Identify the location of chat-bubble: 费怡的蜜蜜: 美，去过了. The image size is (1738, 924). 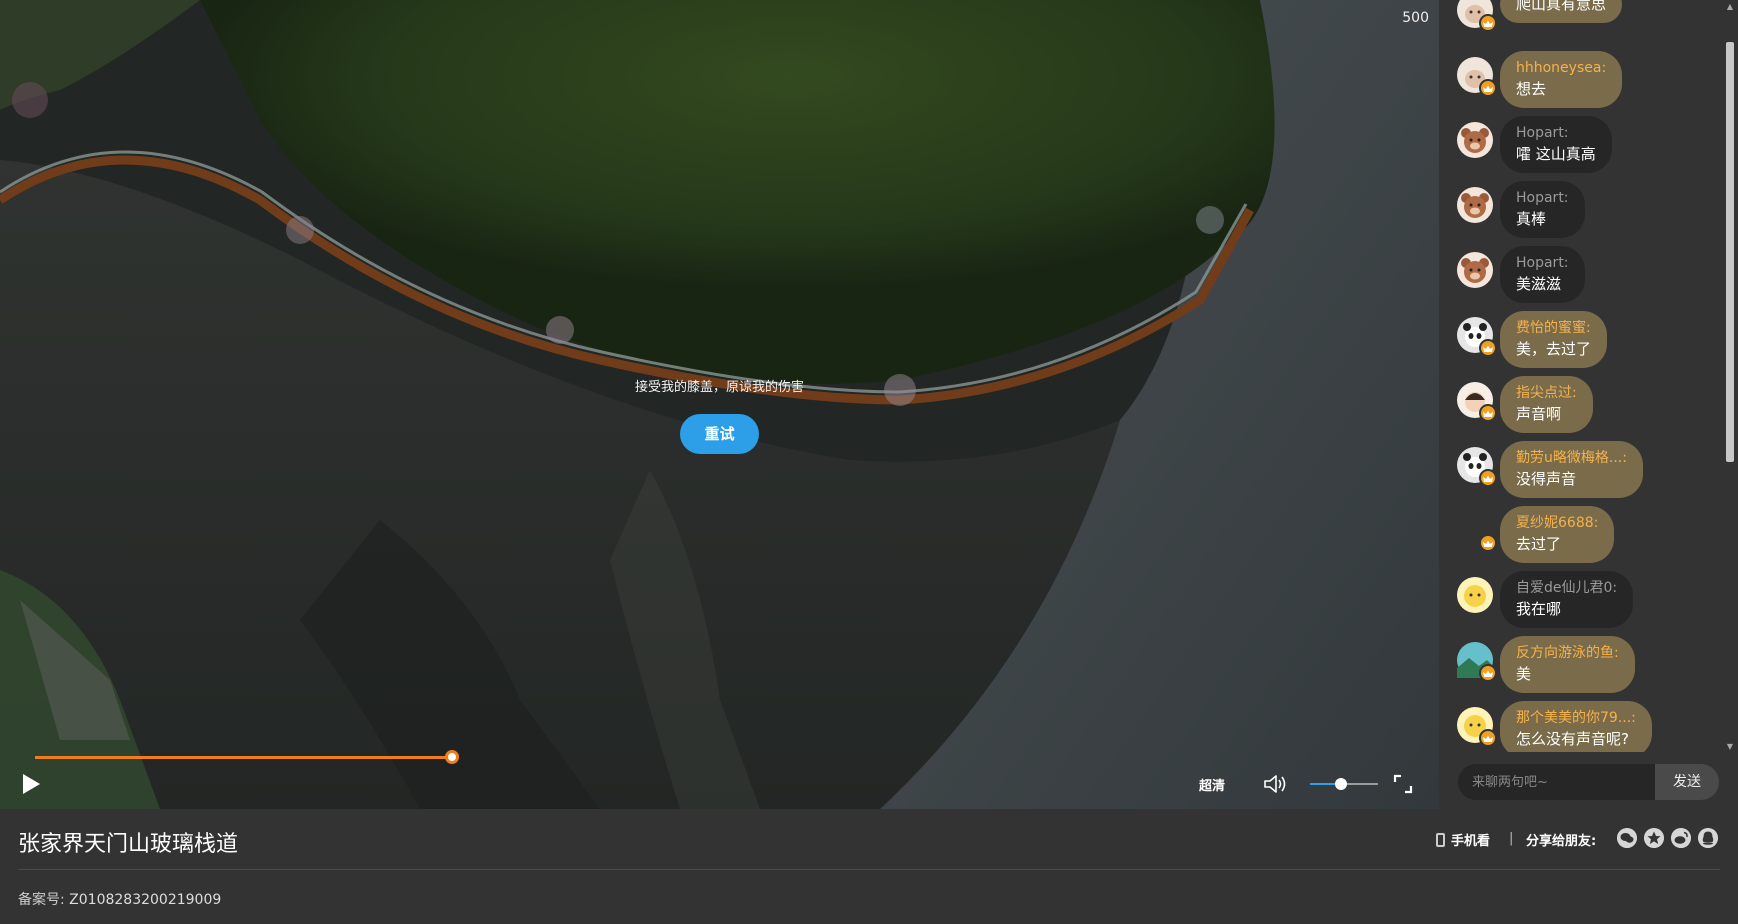
(1554, 339).